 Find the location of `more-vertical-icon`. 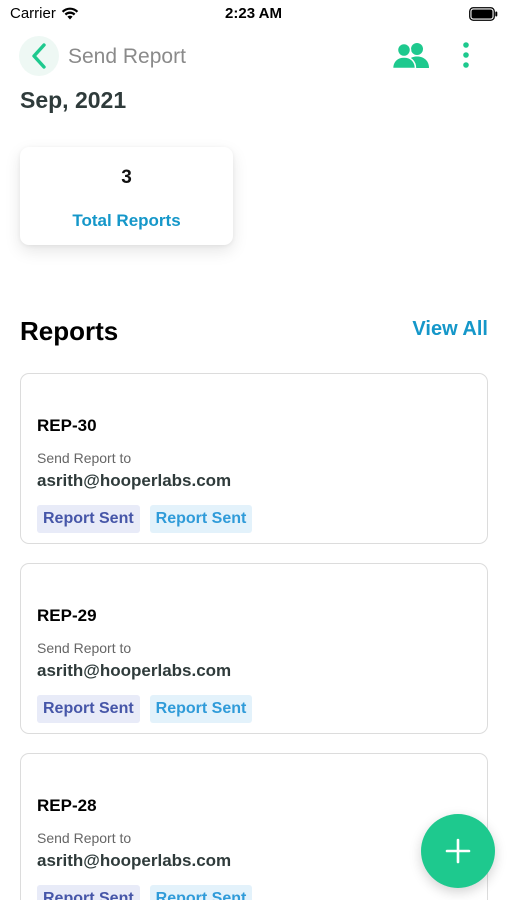

more-vertical-icon is located at coordinates (466, 55).